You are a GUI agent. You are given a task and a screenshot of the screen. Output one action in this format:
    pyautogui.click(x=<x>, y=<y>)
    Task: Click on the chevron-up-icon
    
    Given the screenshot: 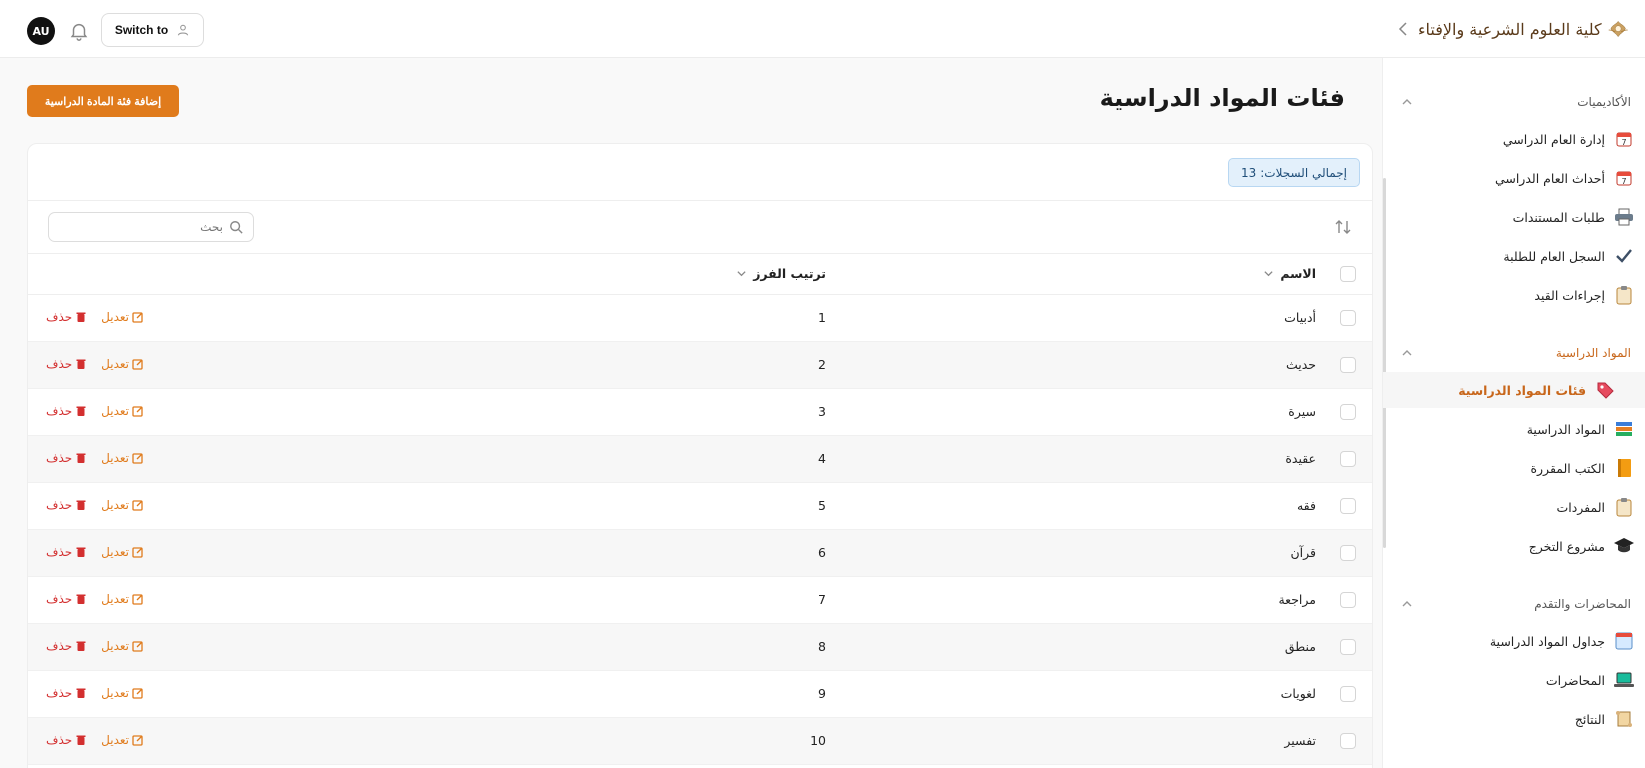 What is the action you would take?
    pyautogui.click(x=1407, y=102)
    